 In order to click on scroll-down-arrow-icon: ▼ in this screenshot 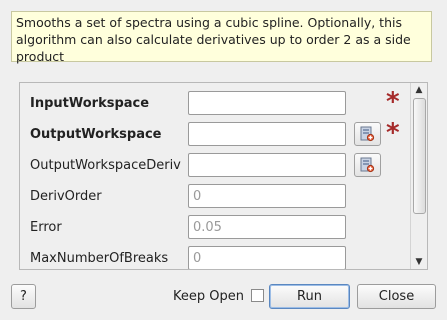, I will do `click(419, 262)`.